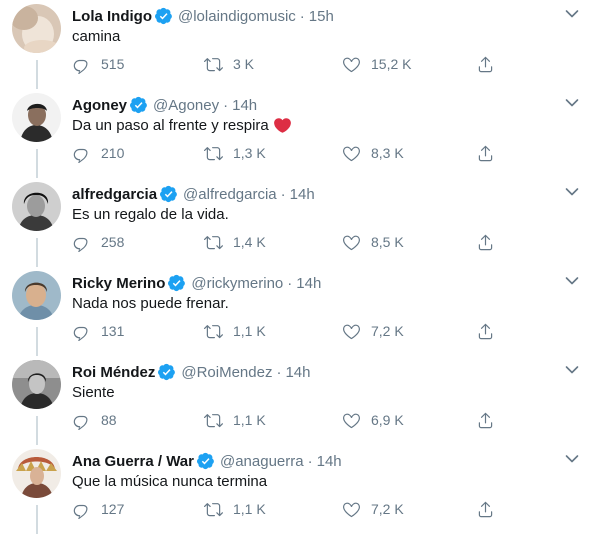  What do you see at coordinates (373, 420) in the screenshot?
I see `like-button: 6,9 K` at bounding box center [373, 420].